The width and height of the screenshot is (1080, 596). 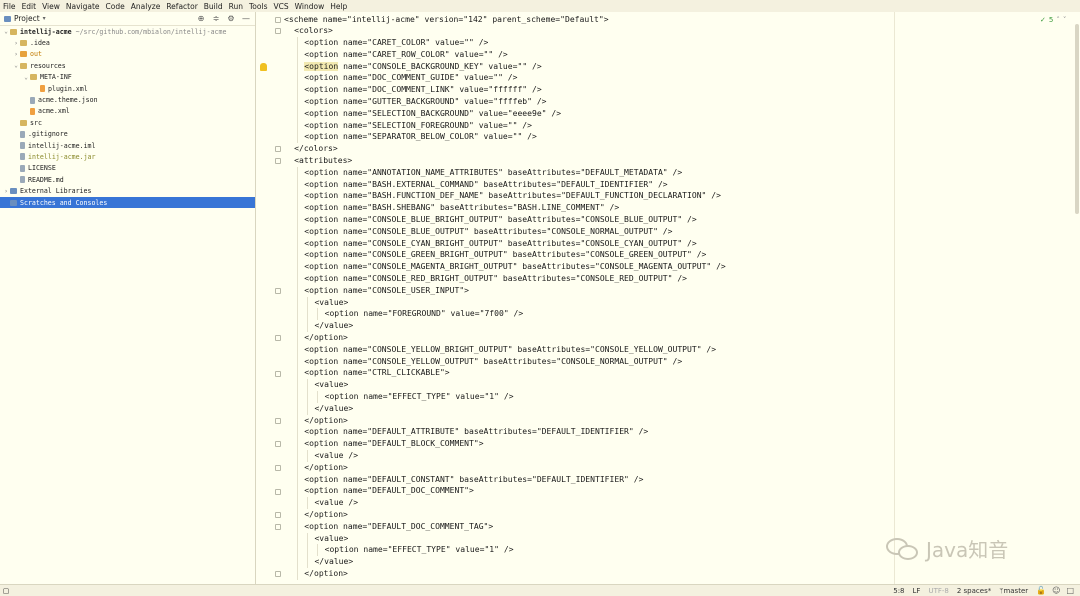 I want to click on tree-item: › External Libraries, so click(x=127, y=190).